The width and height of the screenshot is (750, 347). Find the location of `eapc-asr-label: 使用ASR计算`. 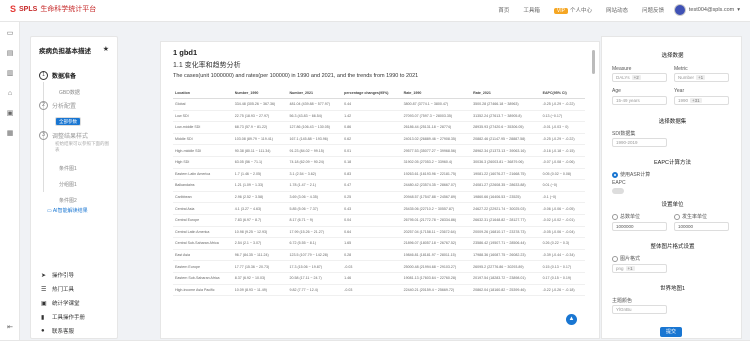

eapc-asr-label: 使用ASR计算 is located at coordinates (635, 175).